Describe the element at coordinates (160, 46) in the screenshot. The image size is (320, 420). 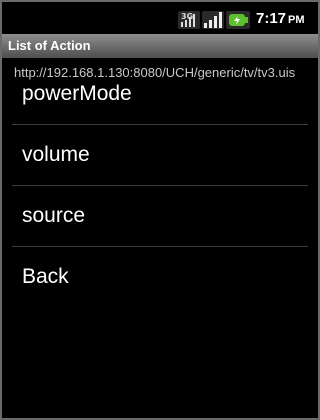
I see `title-bar: List of Action` at that location.